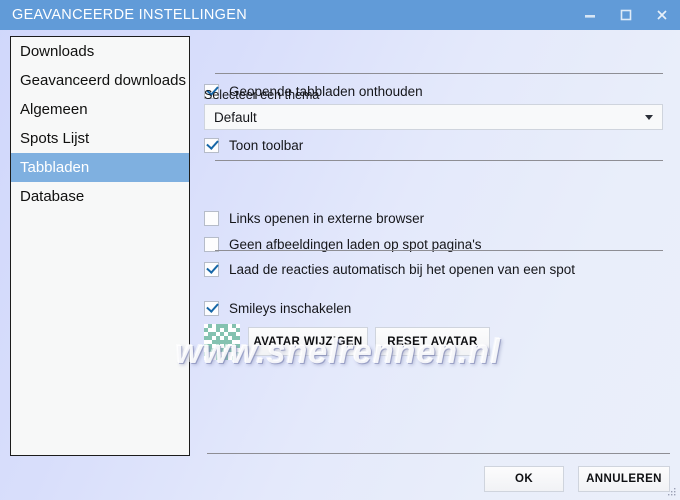 The width and height of the screenshot is (680, 500). I want to click on theme-field-label: Selecteer een thema, so click(262, 95).